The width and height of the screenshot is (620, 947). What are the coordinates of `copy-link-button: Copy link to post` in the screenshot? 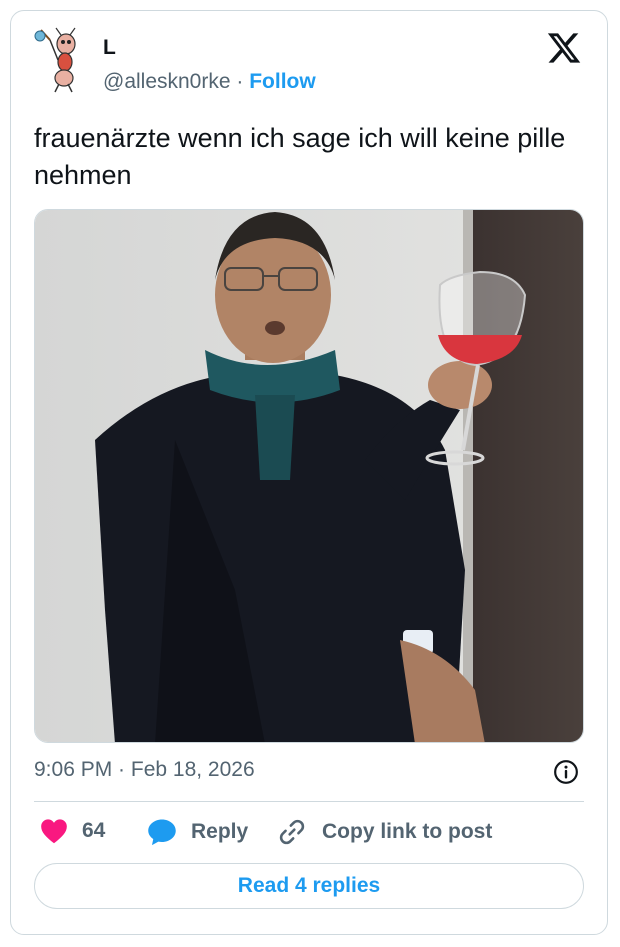 It's located at (385, 832).